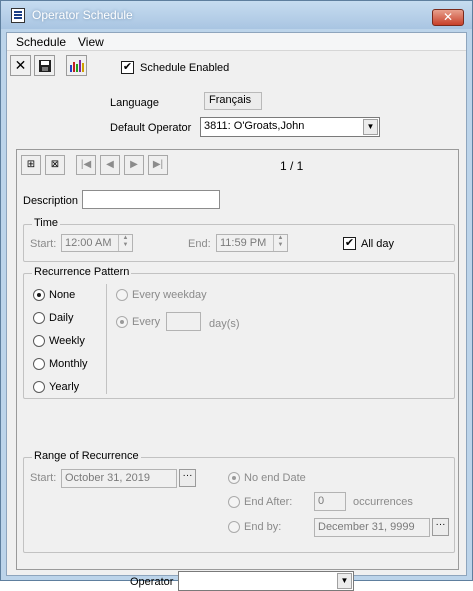 The height and width of the screenshot is (591, 473). Describe the element at coordinates (151, 199) in the screenshot. I see `description-input` at that location.